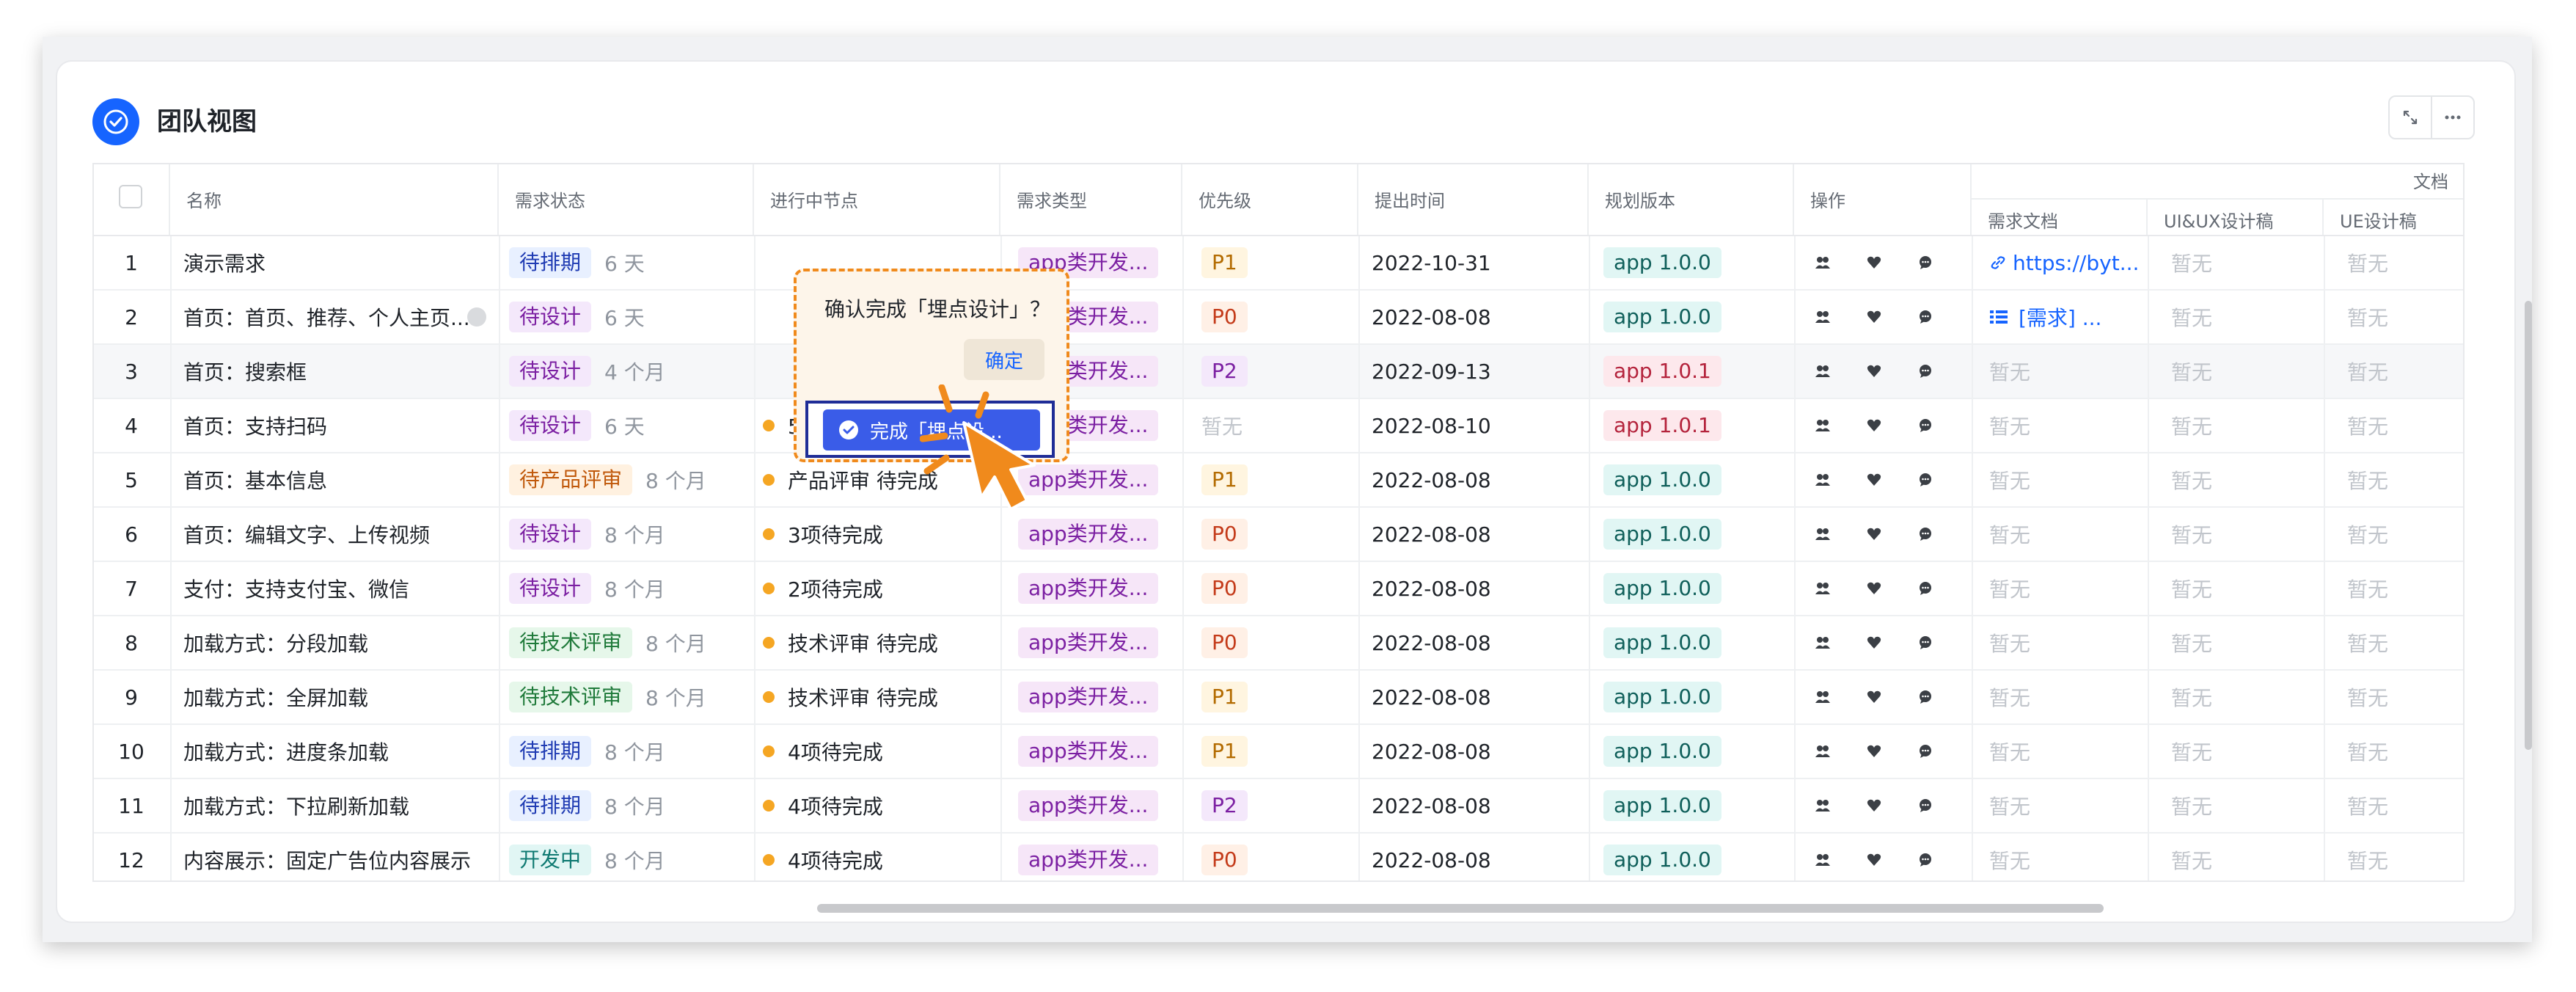 This screenshot has width=2576, height=992. Describe the element at coordinates (337, 534) in the screenshot. I see `row-name: 首页：编辑文字、上传视频` at that location.